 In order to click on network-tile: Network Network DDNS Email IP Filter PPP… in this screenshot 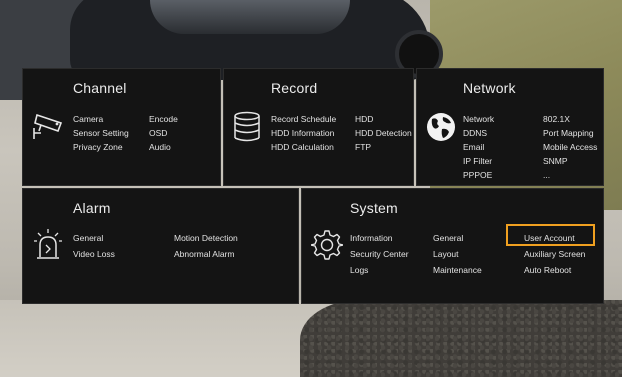, I will do `click(510, 127)`.